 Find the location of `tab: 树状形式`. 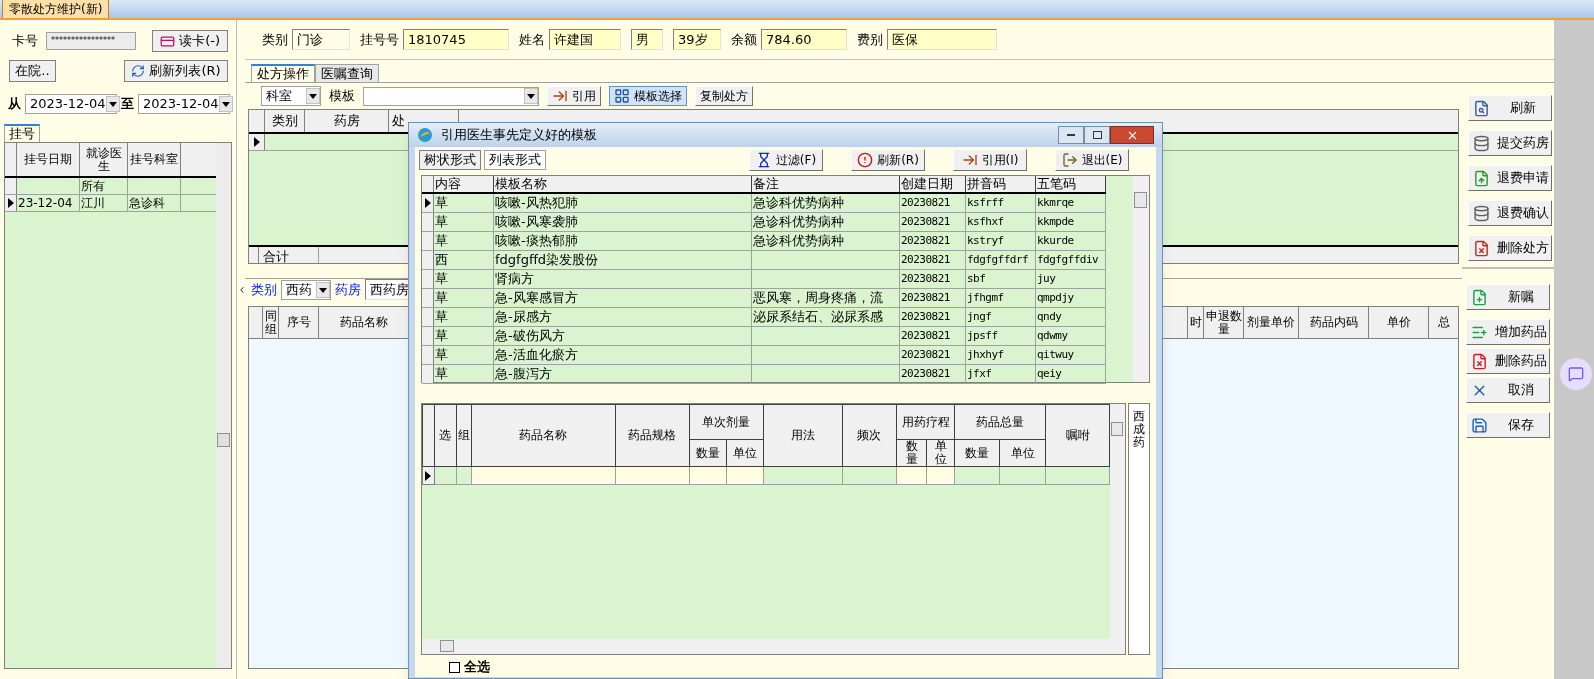

tab: 树状形式 is located at coordinates (450, 160).